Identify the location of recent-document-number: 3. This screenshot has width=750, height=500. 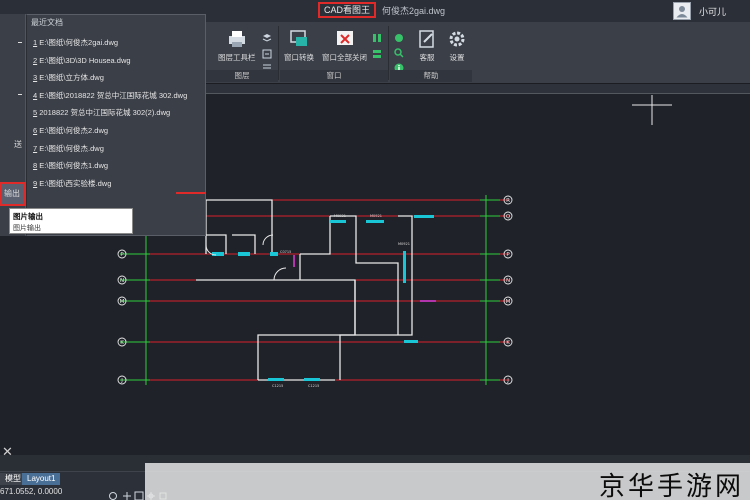
(35, 78).